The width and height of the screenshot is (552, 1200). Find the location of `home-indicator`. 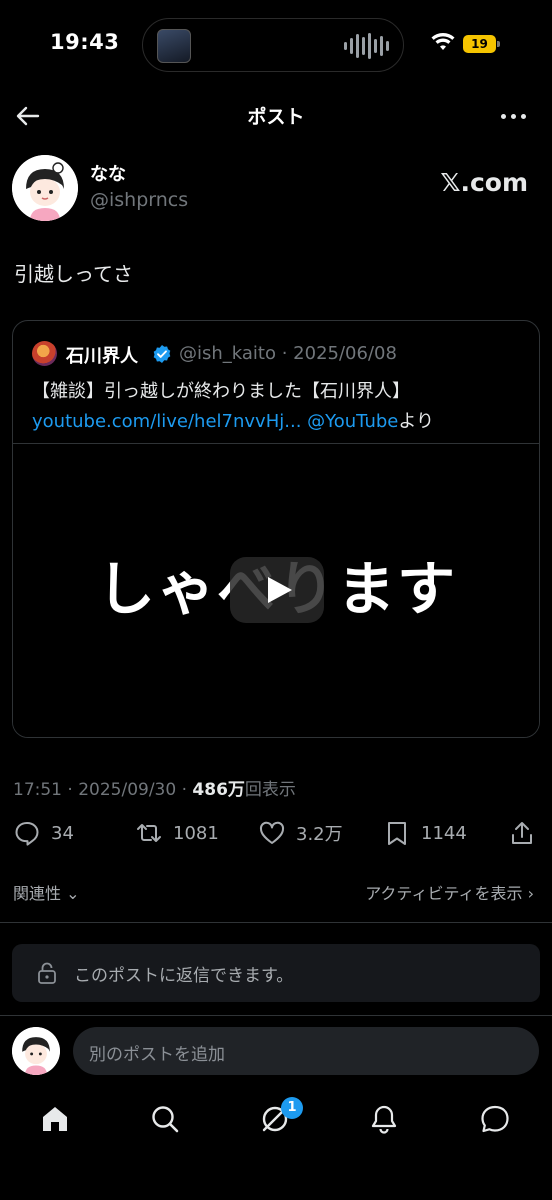

home-indicator is located at coordinates (276, 1182).